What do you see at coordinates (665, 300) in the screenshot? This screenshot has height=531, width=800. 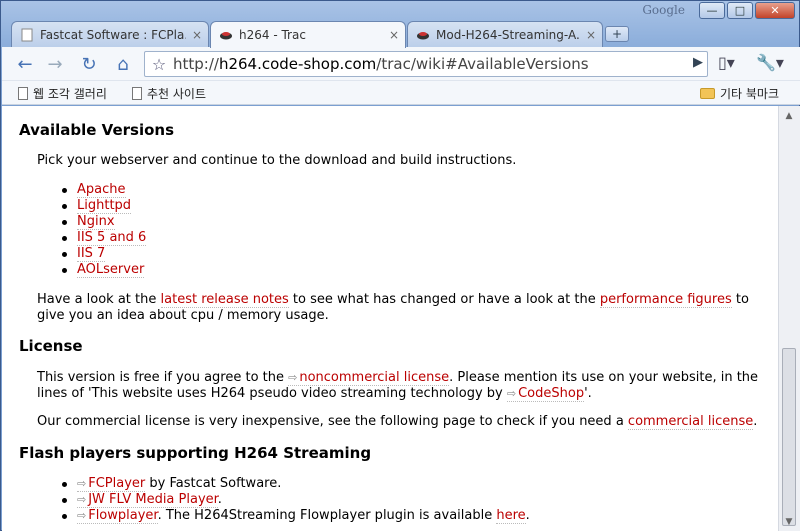 I see `performance-figures-link: performance figures` at bounding box center [665, 300].